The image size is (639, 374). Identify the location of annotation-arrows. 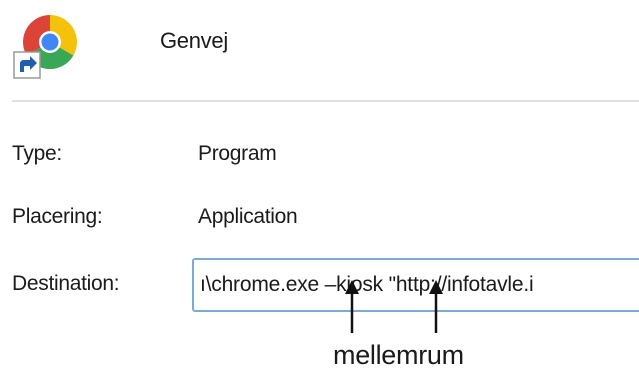
(394, 306).